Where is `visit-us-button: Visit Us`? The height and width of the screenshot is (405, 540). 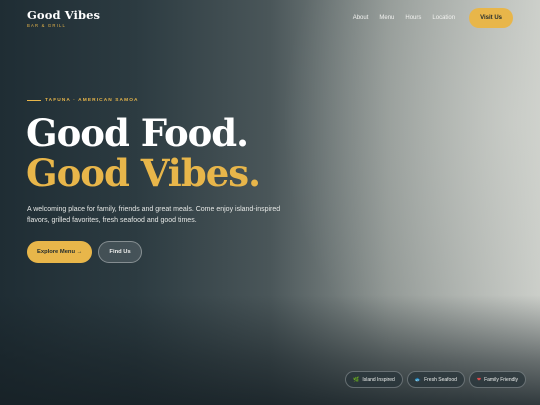
visit-us-button: Visit Us is located at coordinates (491, 18).